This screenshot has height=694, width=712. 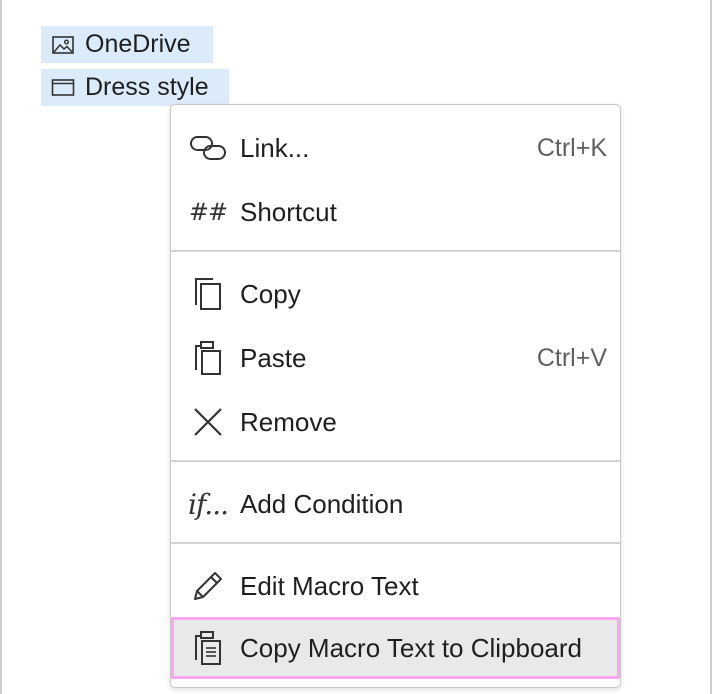 What do you see at coordinates (270, 293) in the screenshot?
I see `menu-item-label: Copy` at bounding box center [270, 293].